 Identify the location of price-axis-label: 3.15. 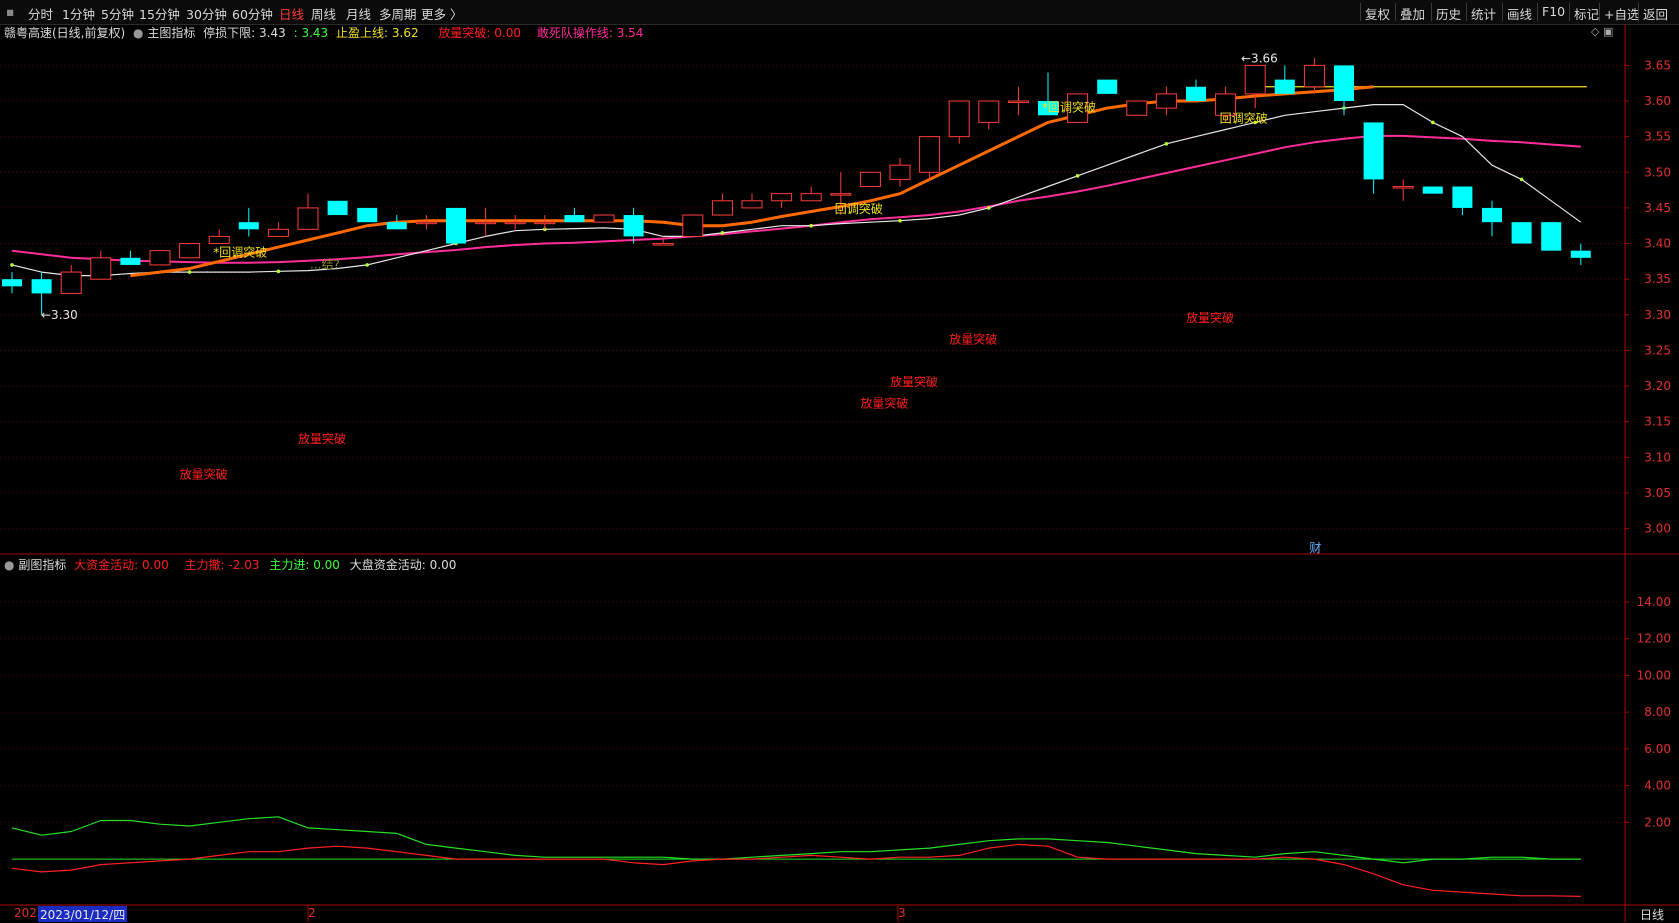
(1657, 422).